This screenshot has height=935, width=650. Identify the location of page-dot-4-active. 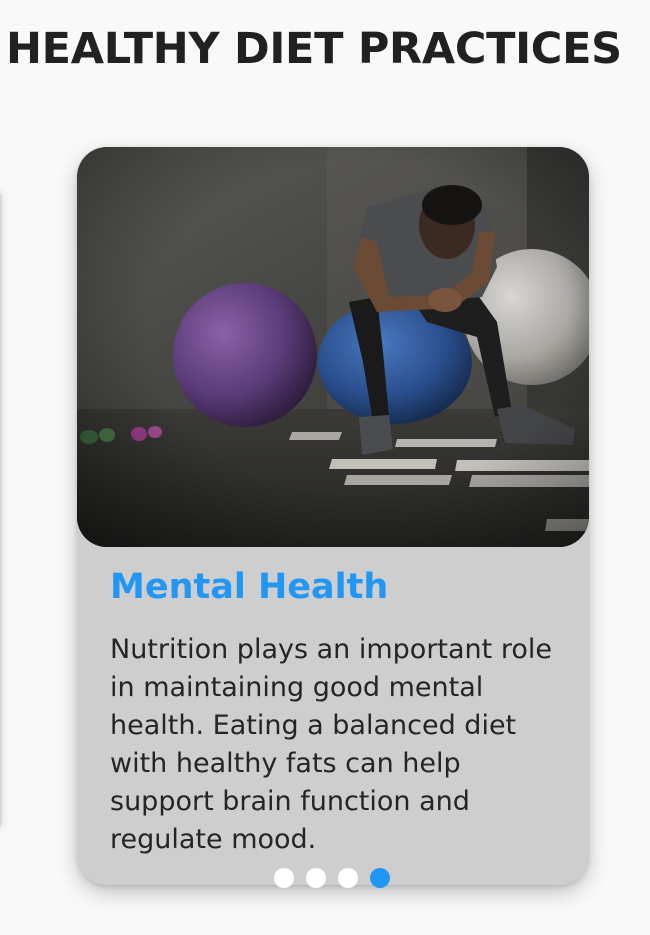
(380, 878).